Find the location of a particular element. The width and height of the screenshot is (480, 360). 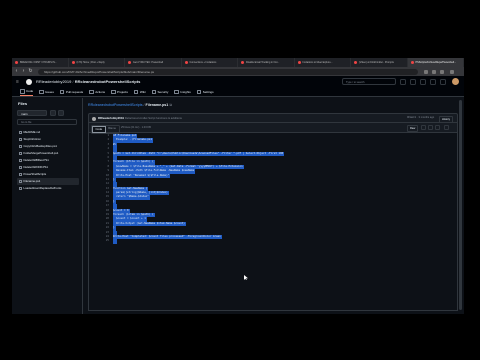

security-icon is located at coordinates (154, 92).